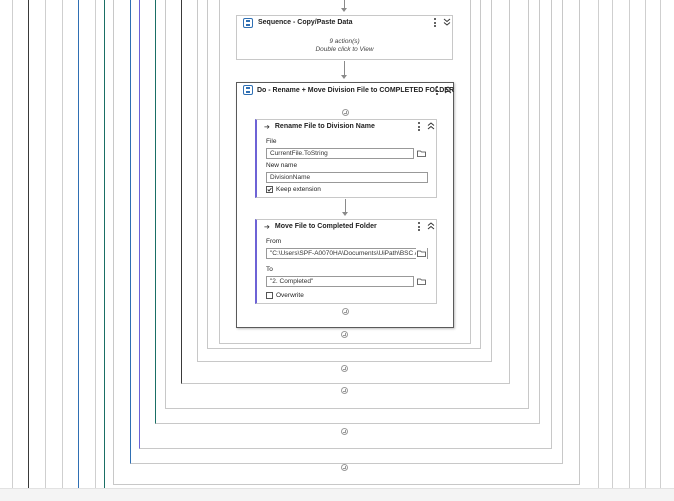 This screenshot has width=674, height=501. I want to click on activity-title: Move File to Completed Folder, so click(325, 226).